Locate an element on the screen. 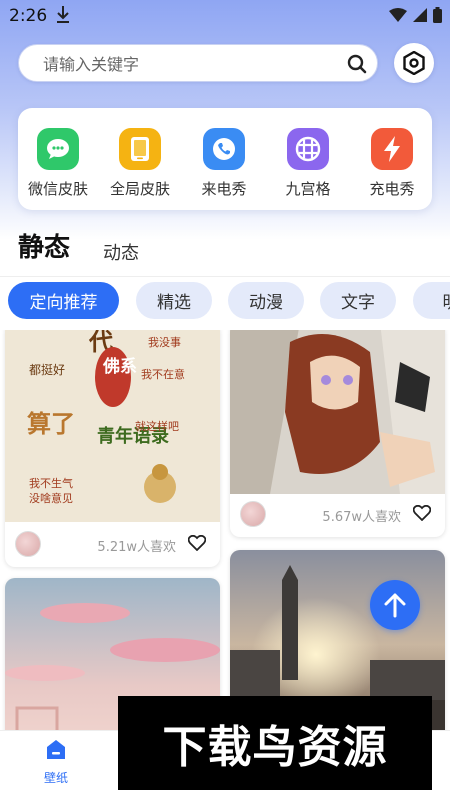  svg-text: 我不在意 is located at coordinates (163, 374).